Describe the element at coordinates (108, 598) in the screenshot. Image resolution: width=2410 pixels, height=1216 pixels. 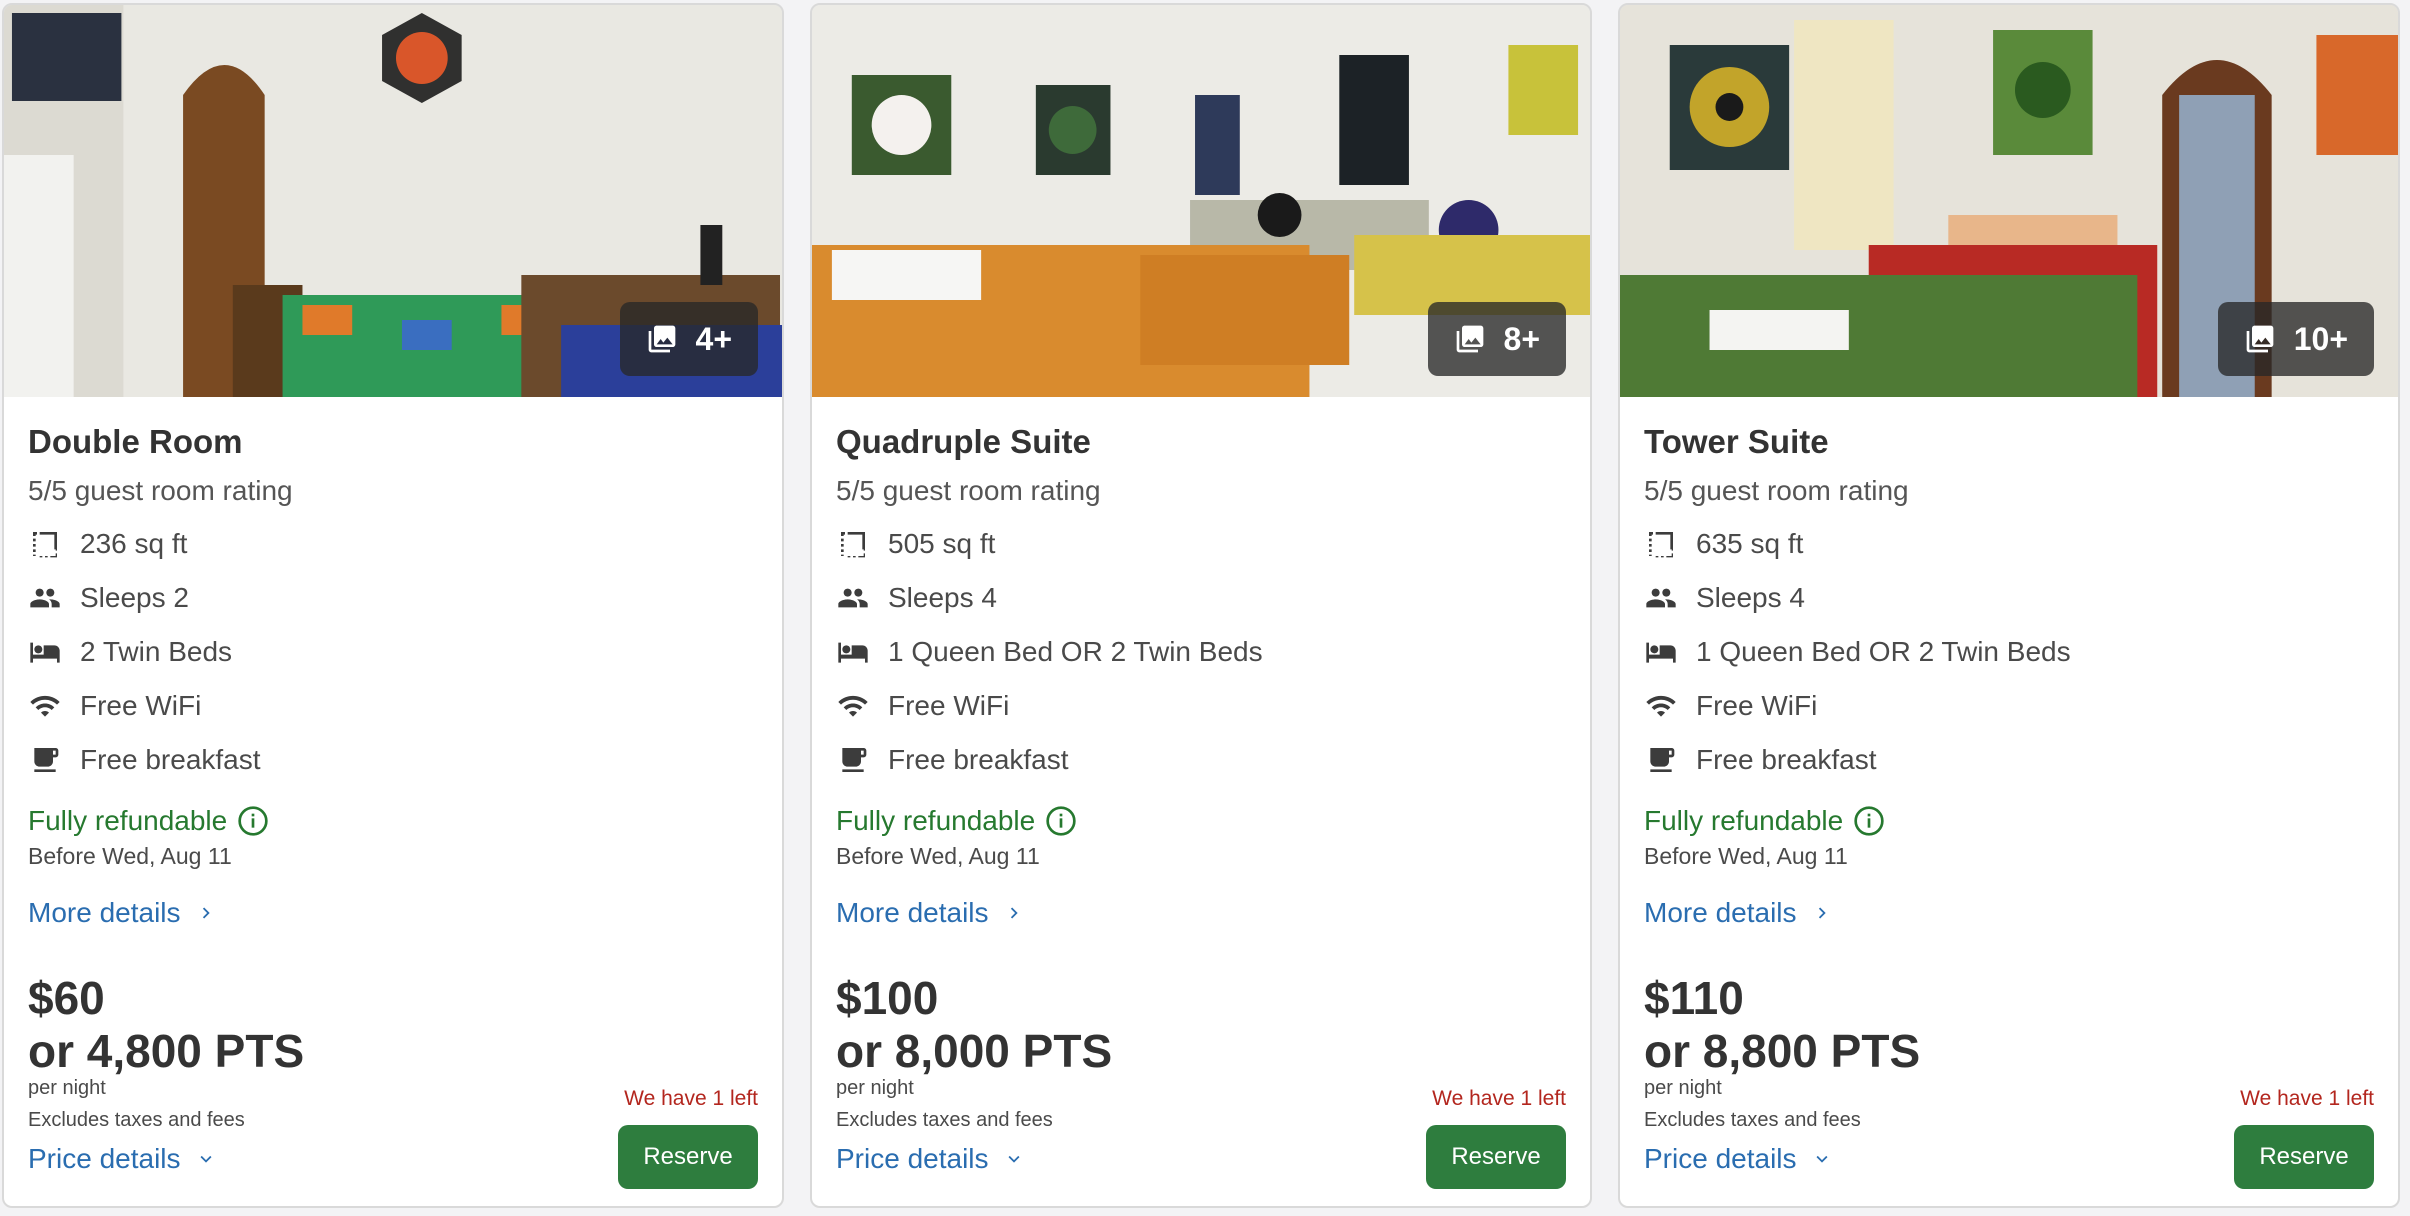
I see `amenity-occupancy: Sleeps 2` at that location.